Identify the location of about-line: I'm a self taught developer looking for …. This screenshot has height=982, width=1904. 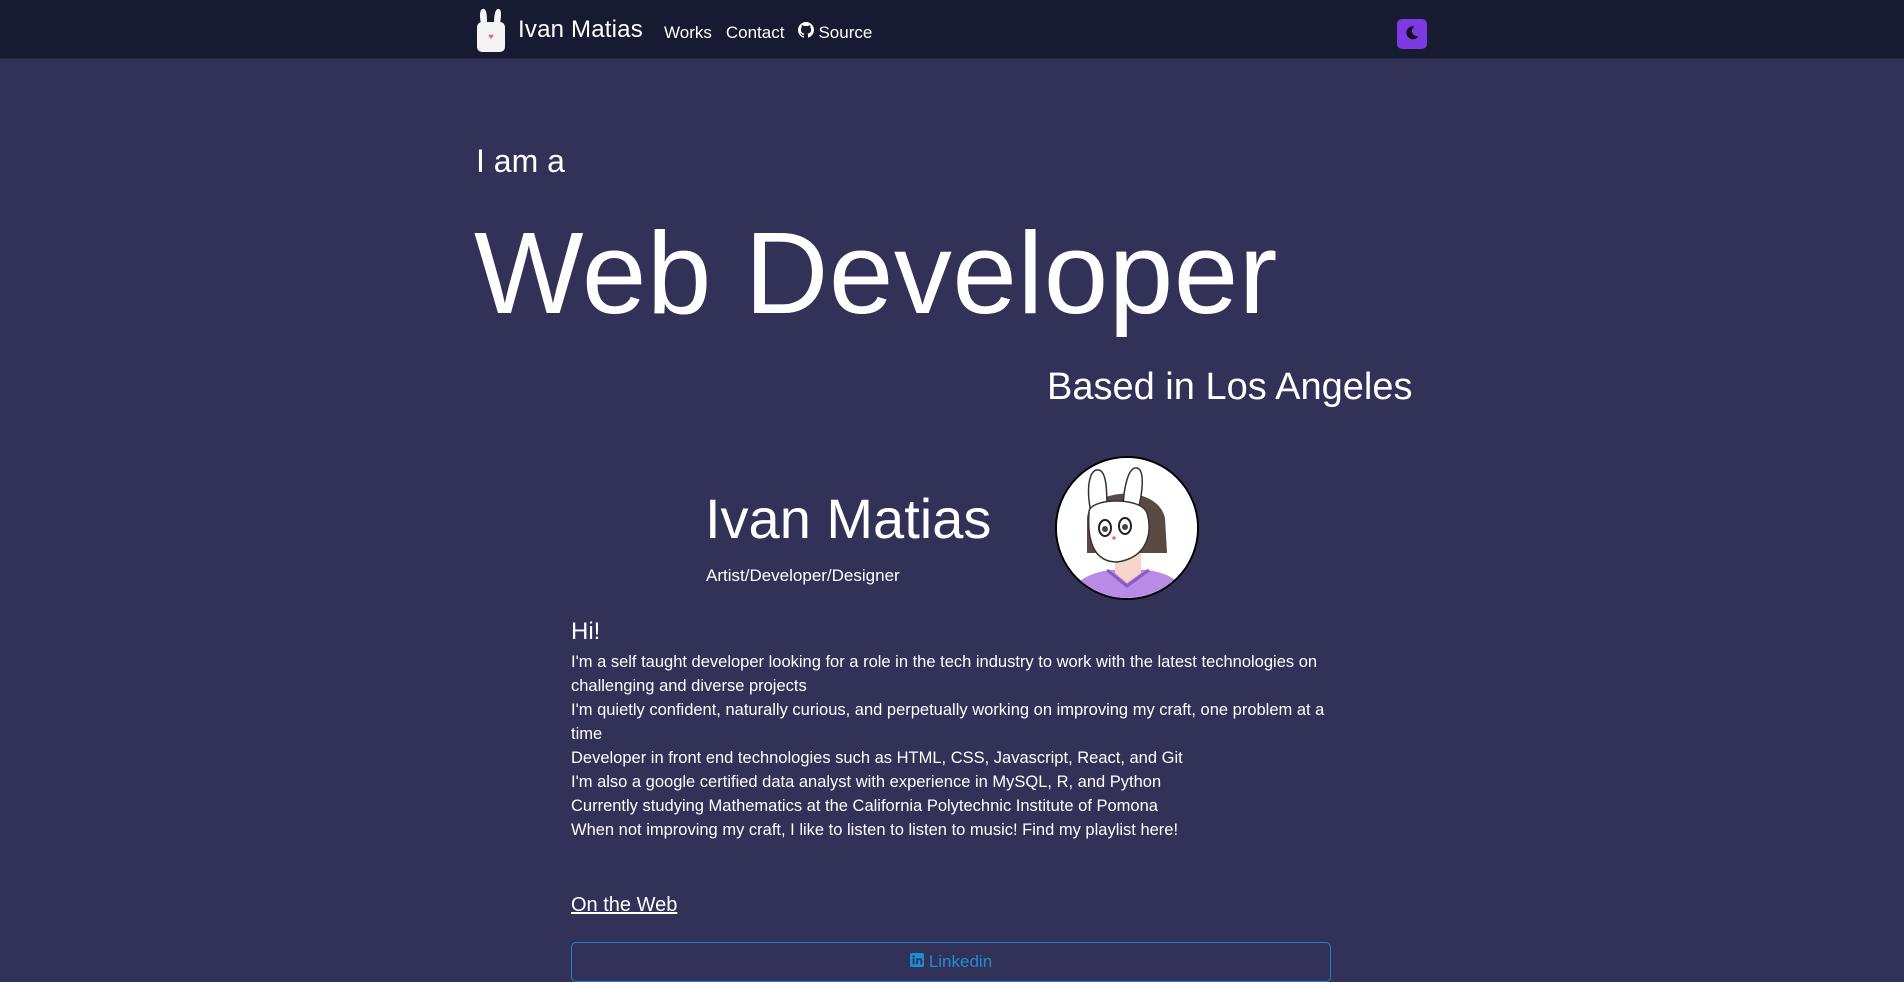
(944, 674).